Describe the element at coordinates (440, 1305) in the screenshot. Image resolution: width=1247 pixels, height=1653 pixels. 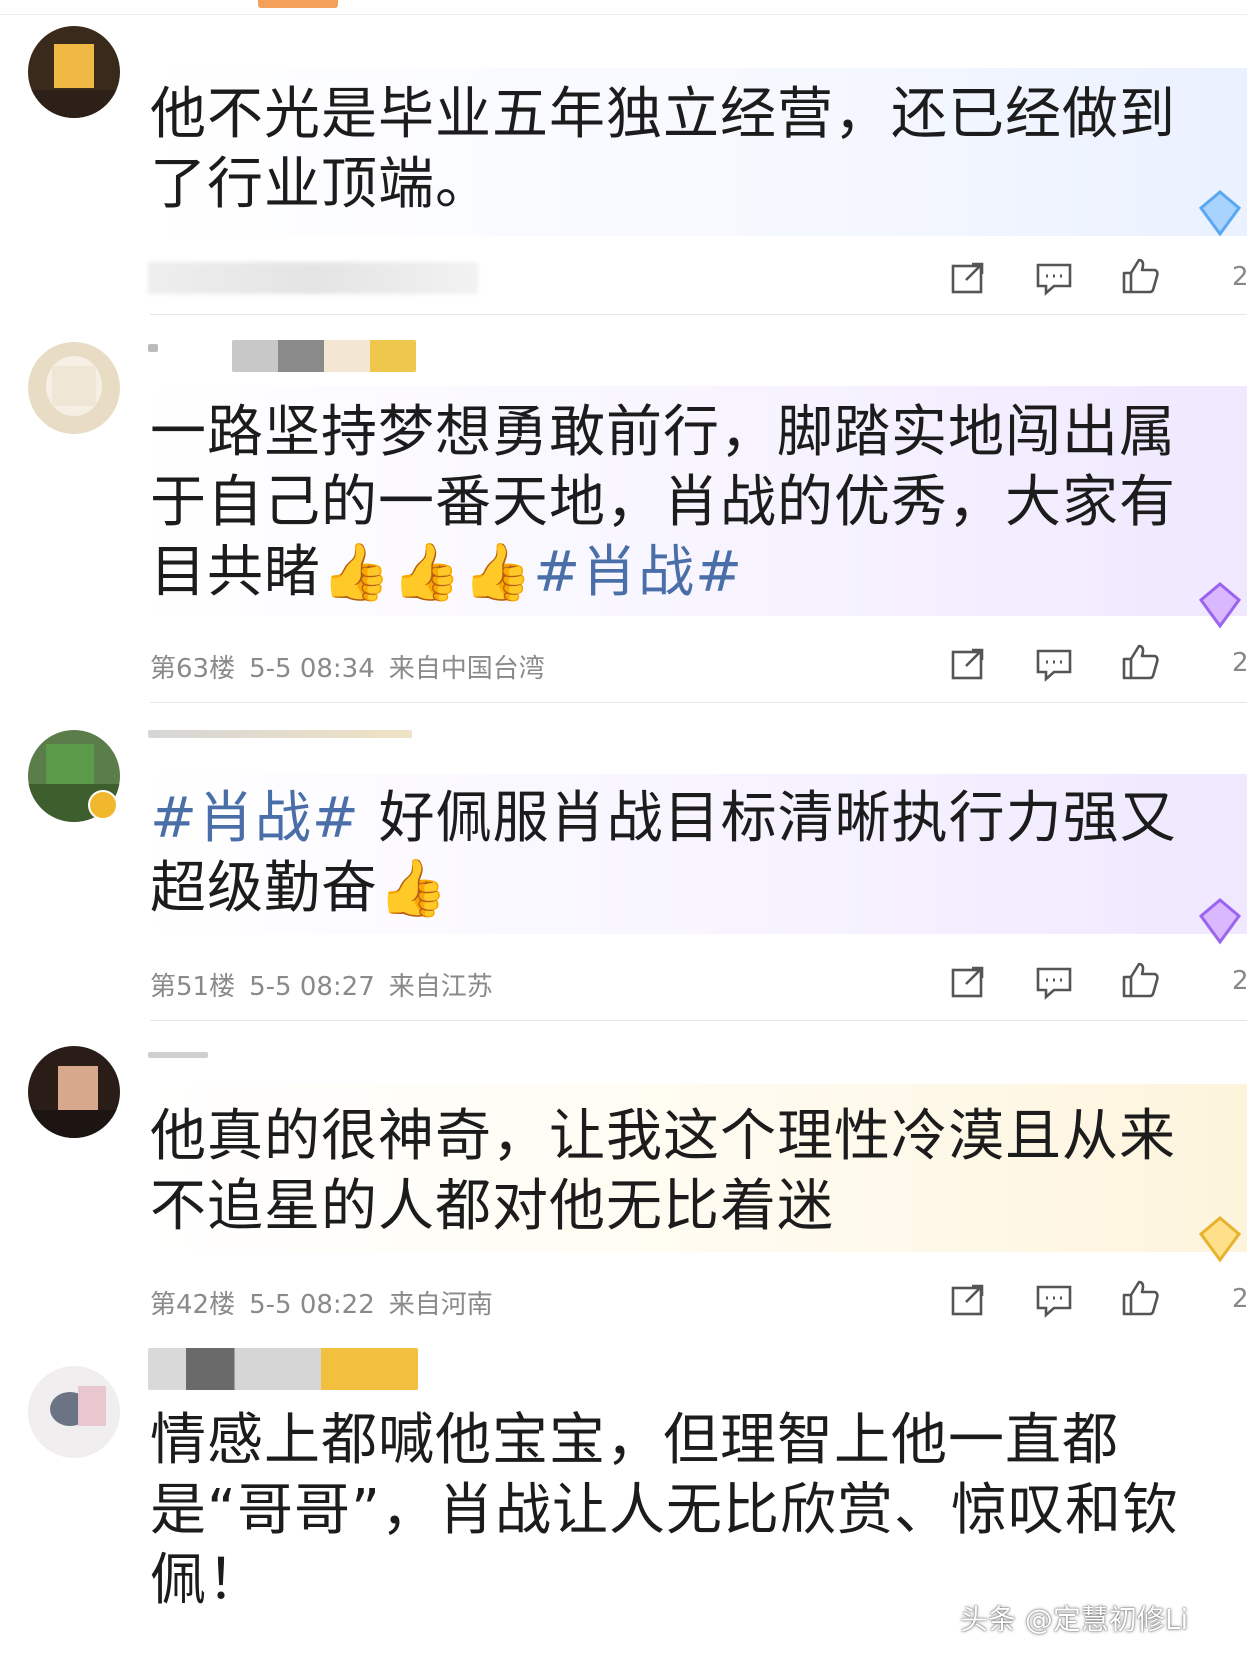
I see `location: 来自河南` at that location.